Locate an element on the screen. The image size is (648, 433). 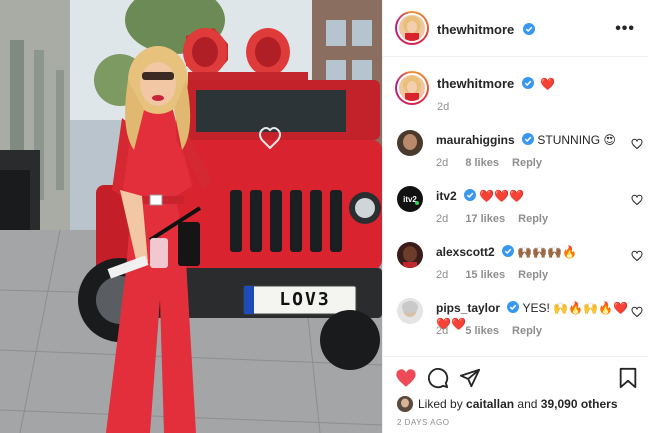
comment-likes: 5 likes is located at coordinates (482, 331).